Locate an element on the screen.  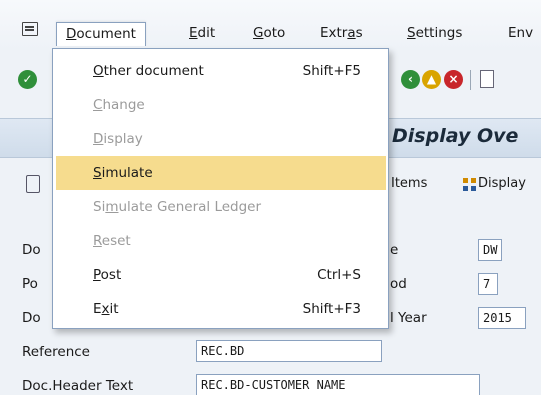
menu-option-label: Other document is located at coordinates (148, 71).